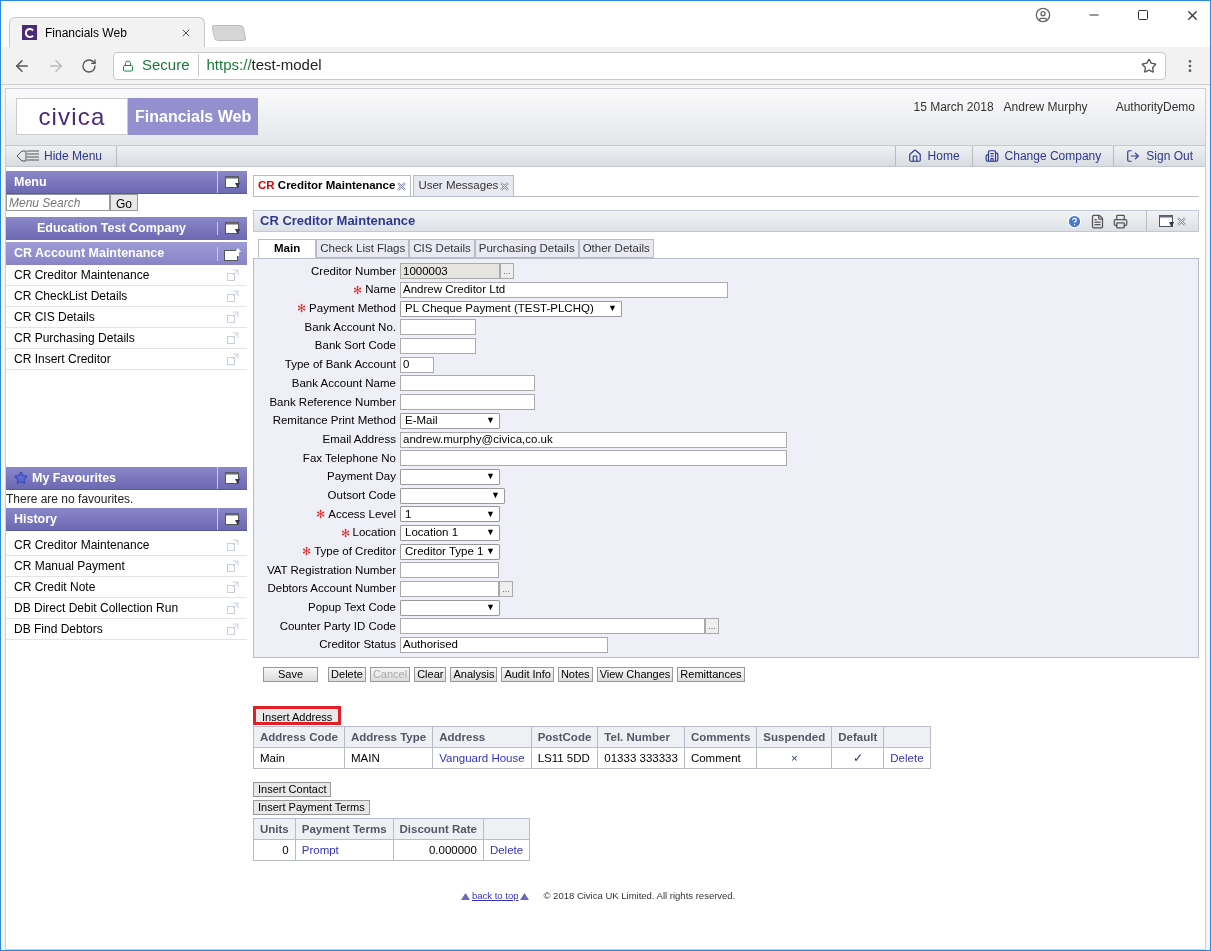 The height and width of the screenshot is (951, 1211). What do you see at coordinates (450, 532) in the screenshot?
I see `dropdown: Location 1 ▼` at bounding box center [450, 532].